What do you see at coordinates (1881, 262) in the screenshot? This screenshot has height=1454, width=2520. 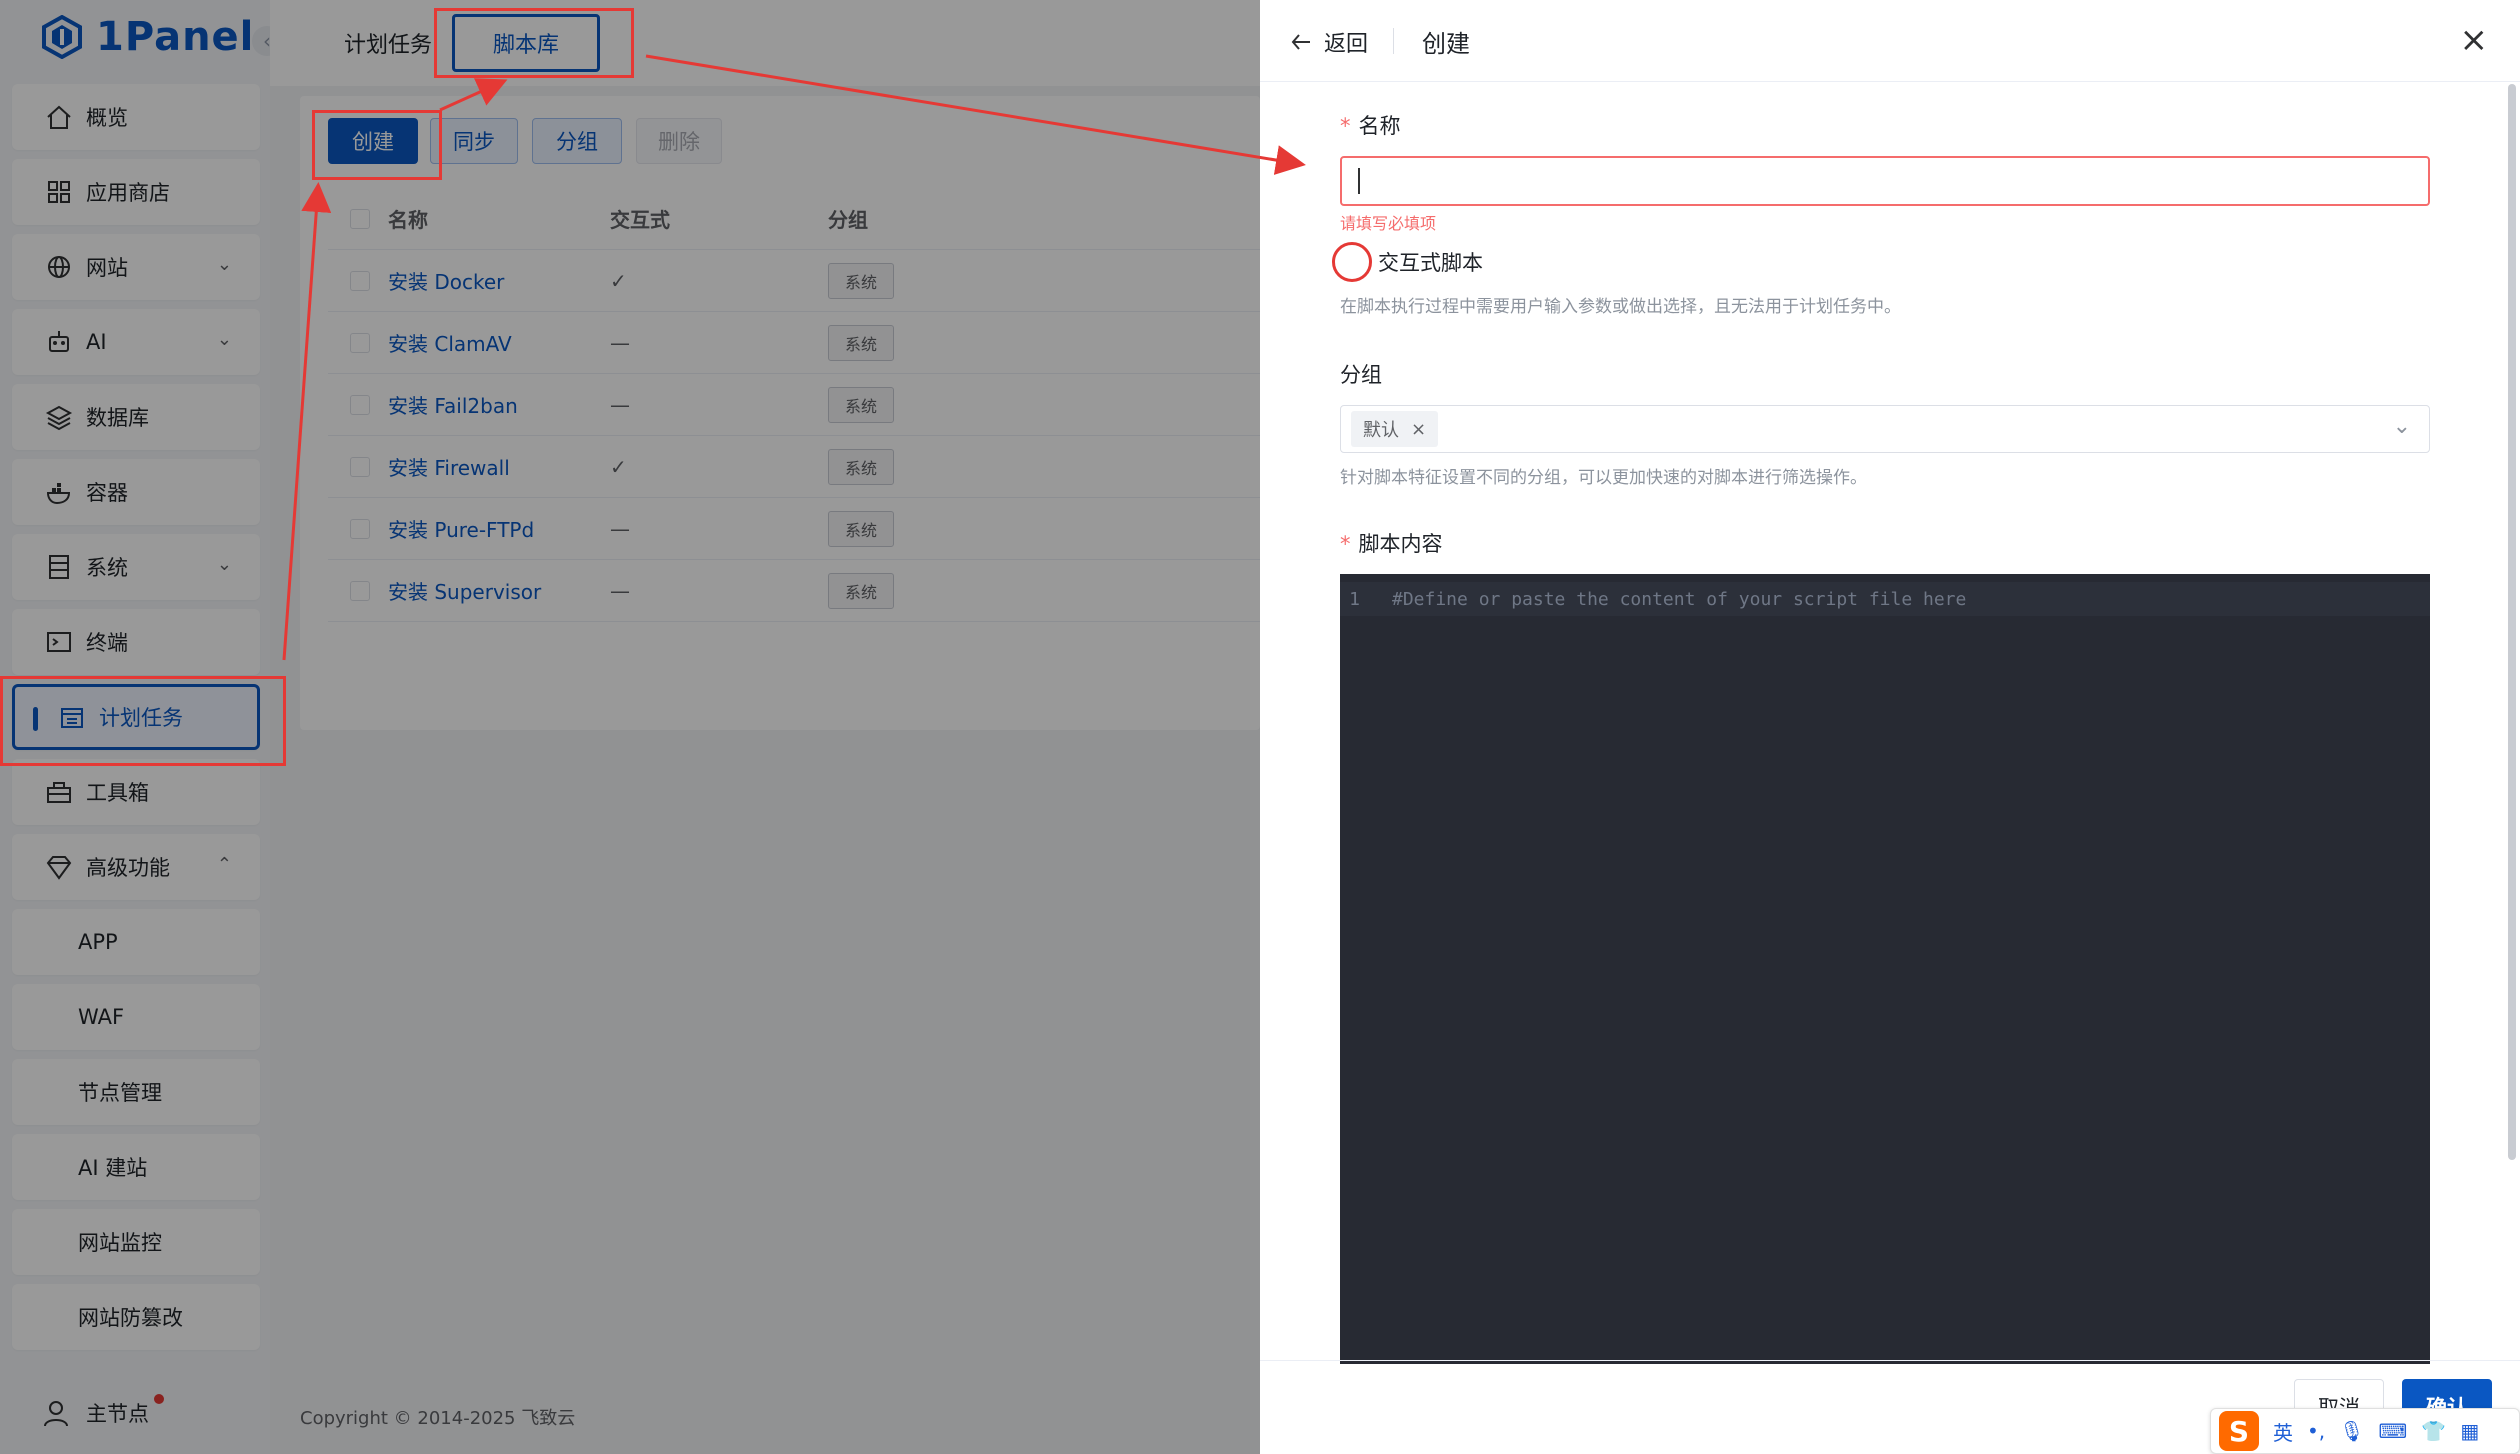 I see `interactive-row: 交互式脚本` at bounding box center [1881, 262].